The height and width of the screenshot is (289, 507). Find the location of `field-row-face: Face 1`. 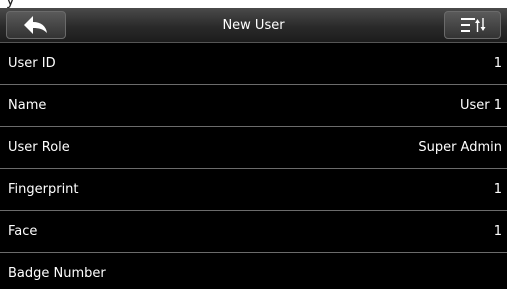

field-row-face: Face 1 is located at coordinates (253, 232).